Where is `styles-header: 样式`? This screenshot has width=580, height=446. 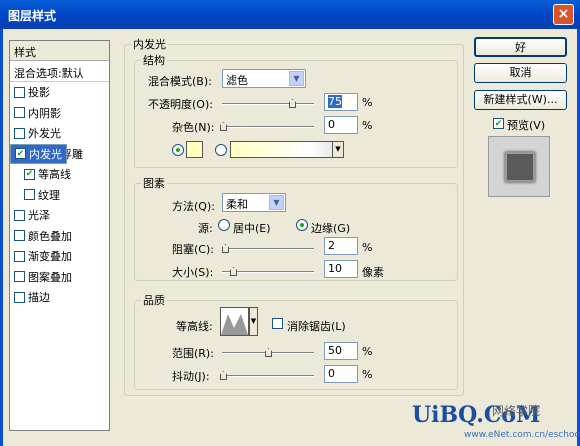 styles-header: 样式 is located at coordinates (59, 51).